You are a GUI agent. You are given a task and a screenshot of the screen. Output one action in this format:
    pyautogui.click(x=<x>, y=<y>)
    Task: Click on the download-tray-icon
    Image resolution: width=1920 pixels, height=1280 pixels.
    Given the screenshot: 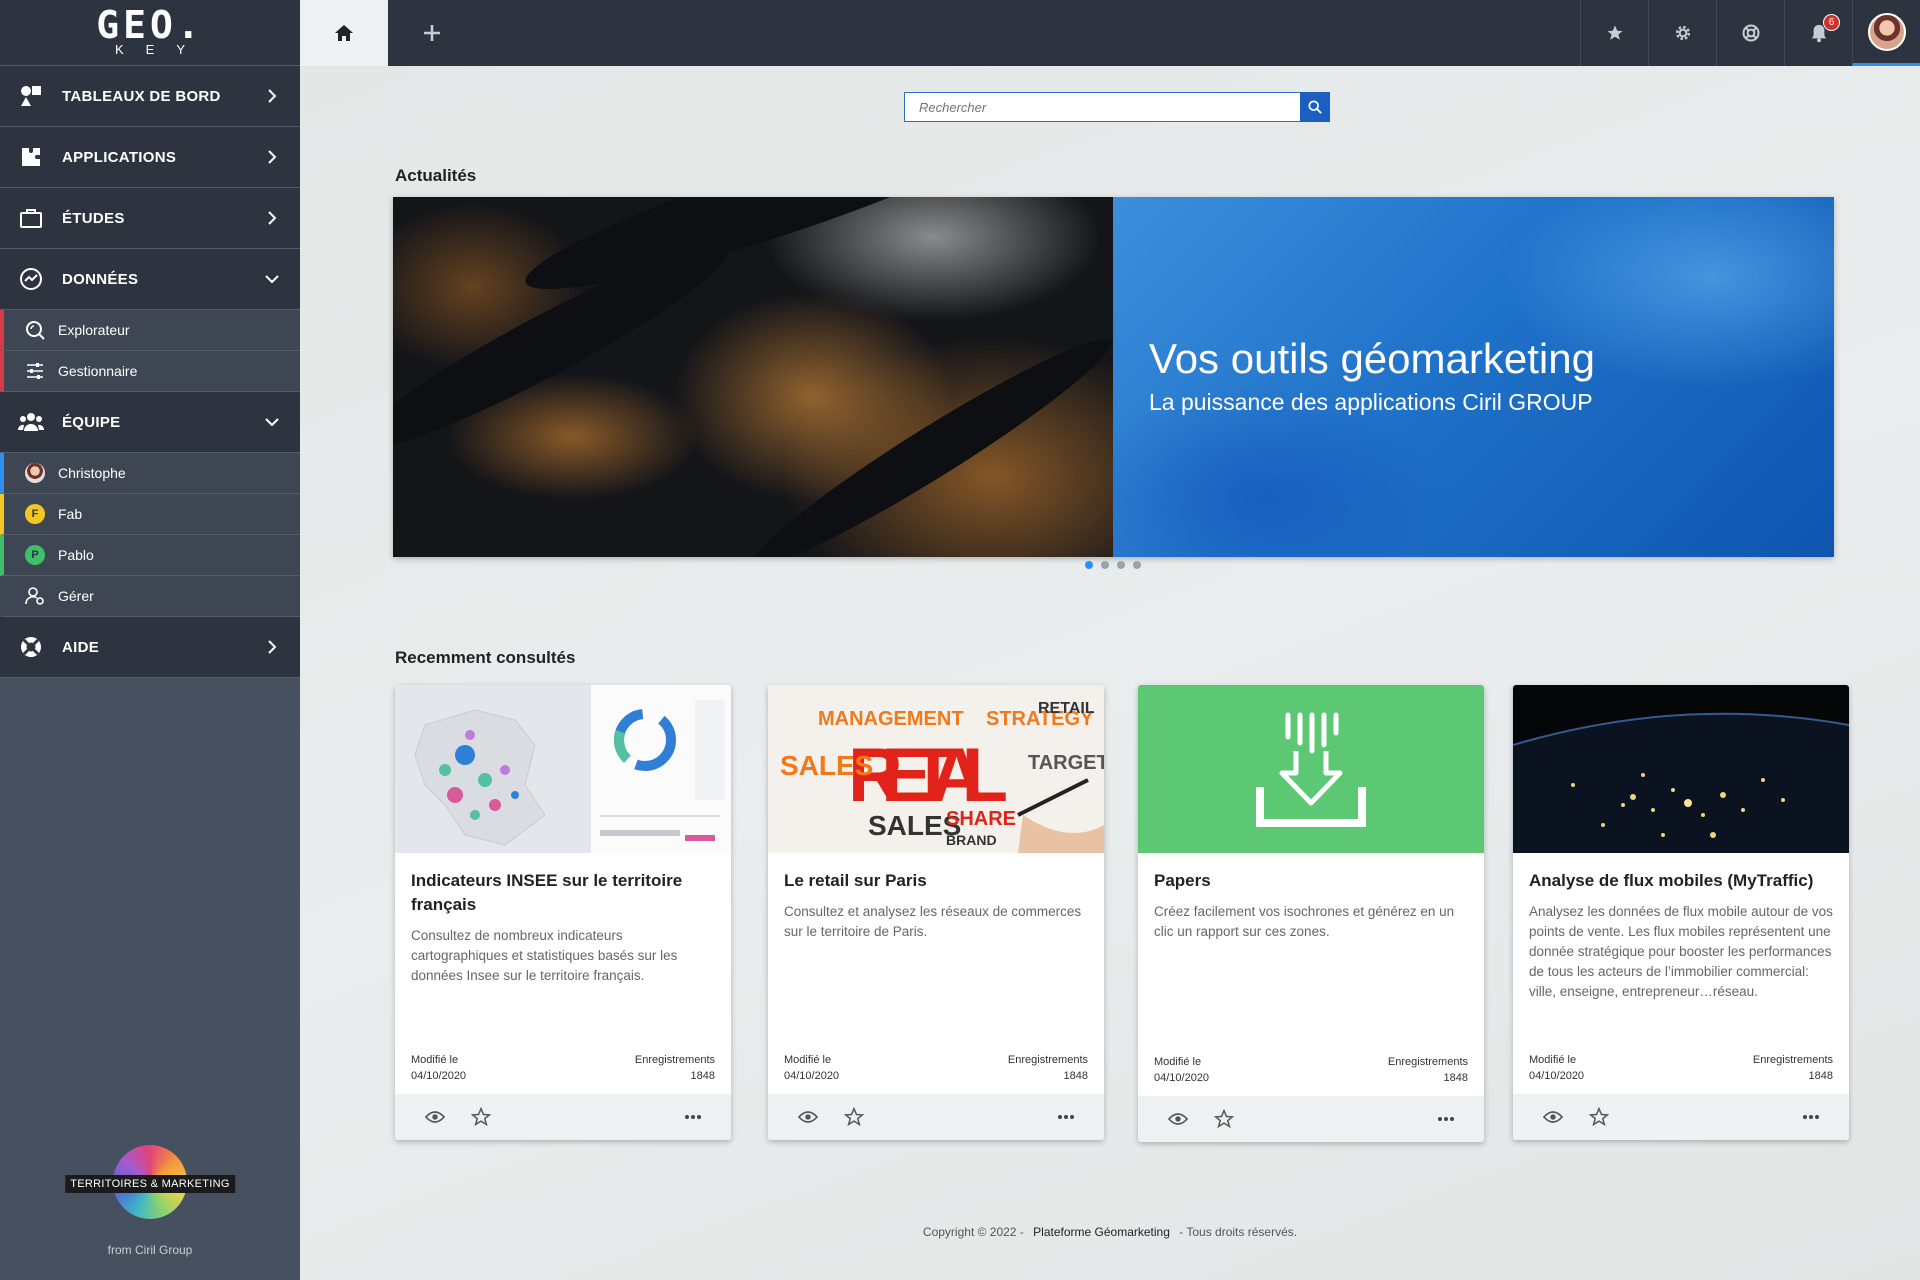 What is the action you would take?
    pyautogui.click(x=1311, y=769)
    